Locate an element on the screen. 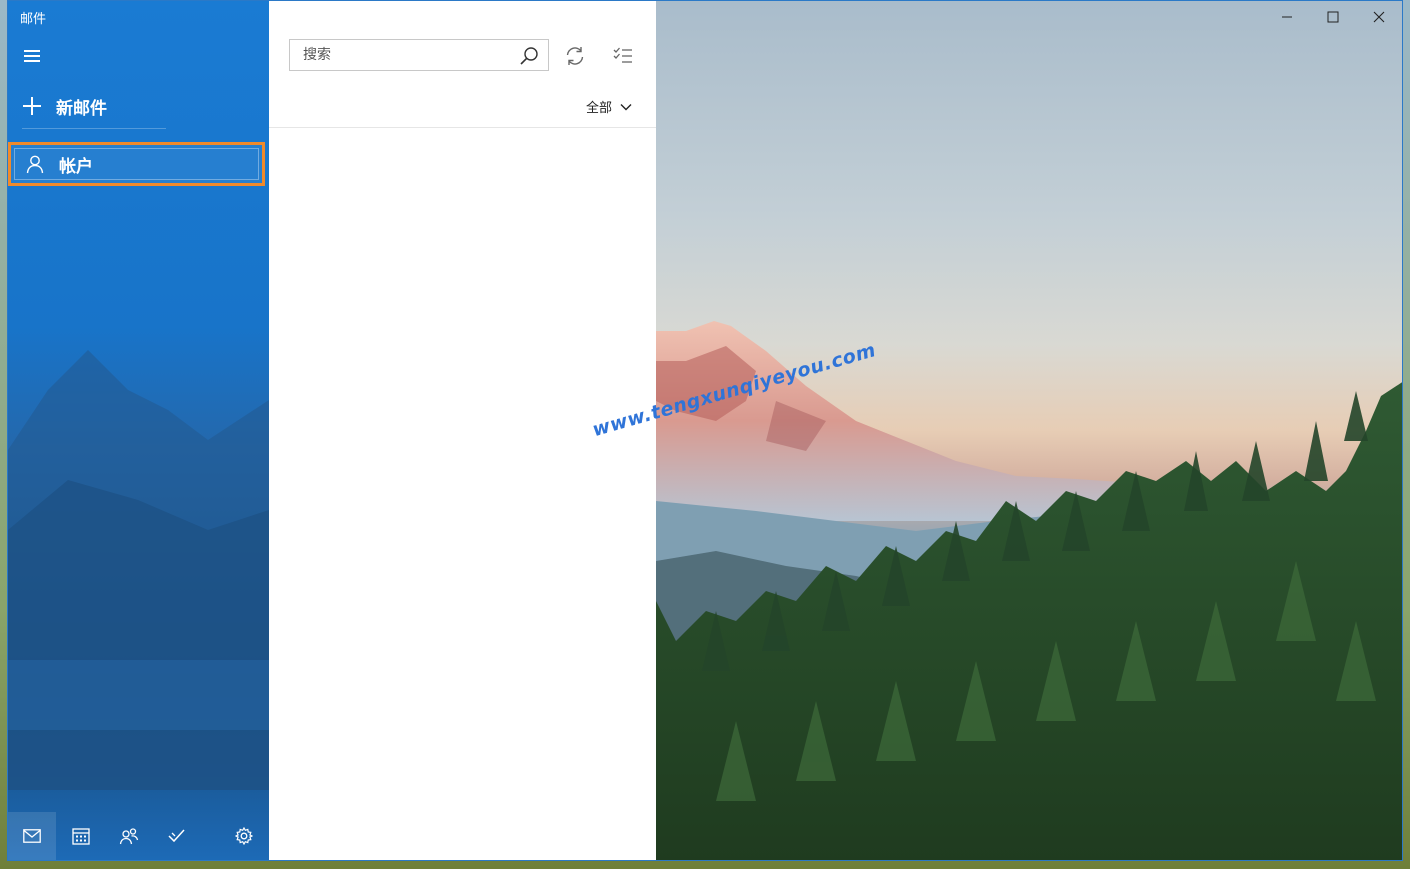  todo-switch-button is located at coordinates (177, 836).